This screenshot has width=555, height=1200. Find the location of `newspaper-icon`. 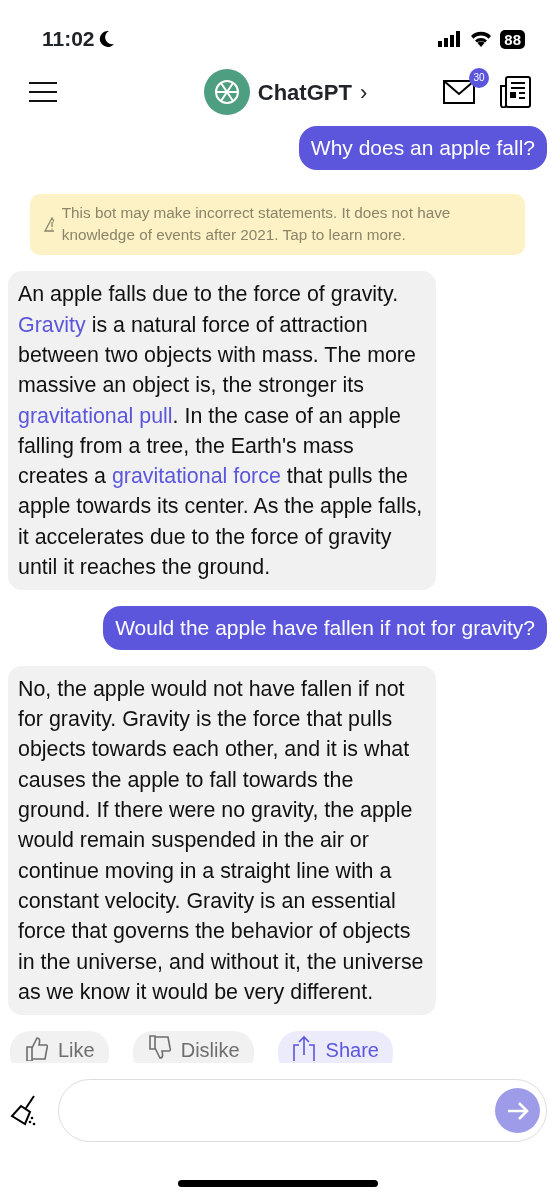

newspaper-icon is located at coordinates (515, 92).